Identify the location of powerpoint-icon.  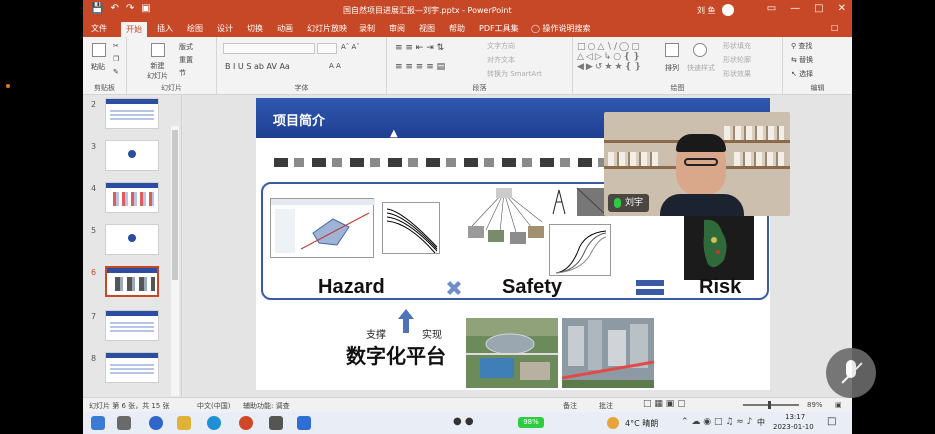
(246, 423).